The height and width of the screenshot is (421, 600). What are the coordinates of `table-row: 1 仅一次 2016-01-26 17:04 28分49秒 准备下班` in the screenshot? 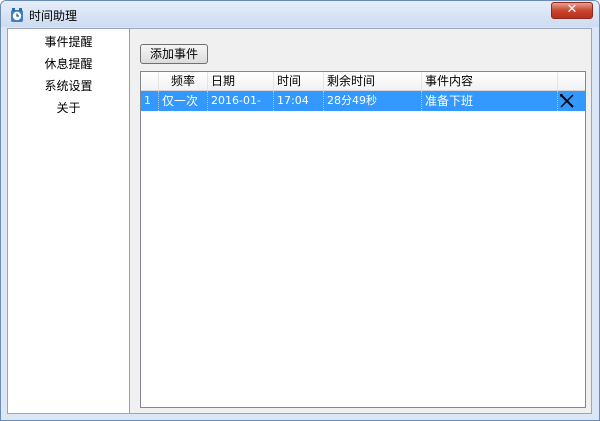 It's located at (363, 109).